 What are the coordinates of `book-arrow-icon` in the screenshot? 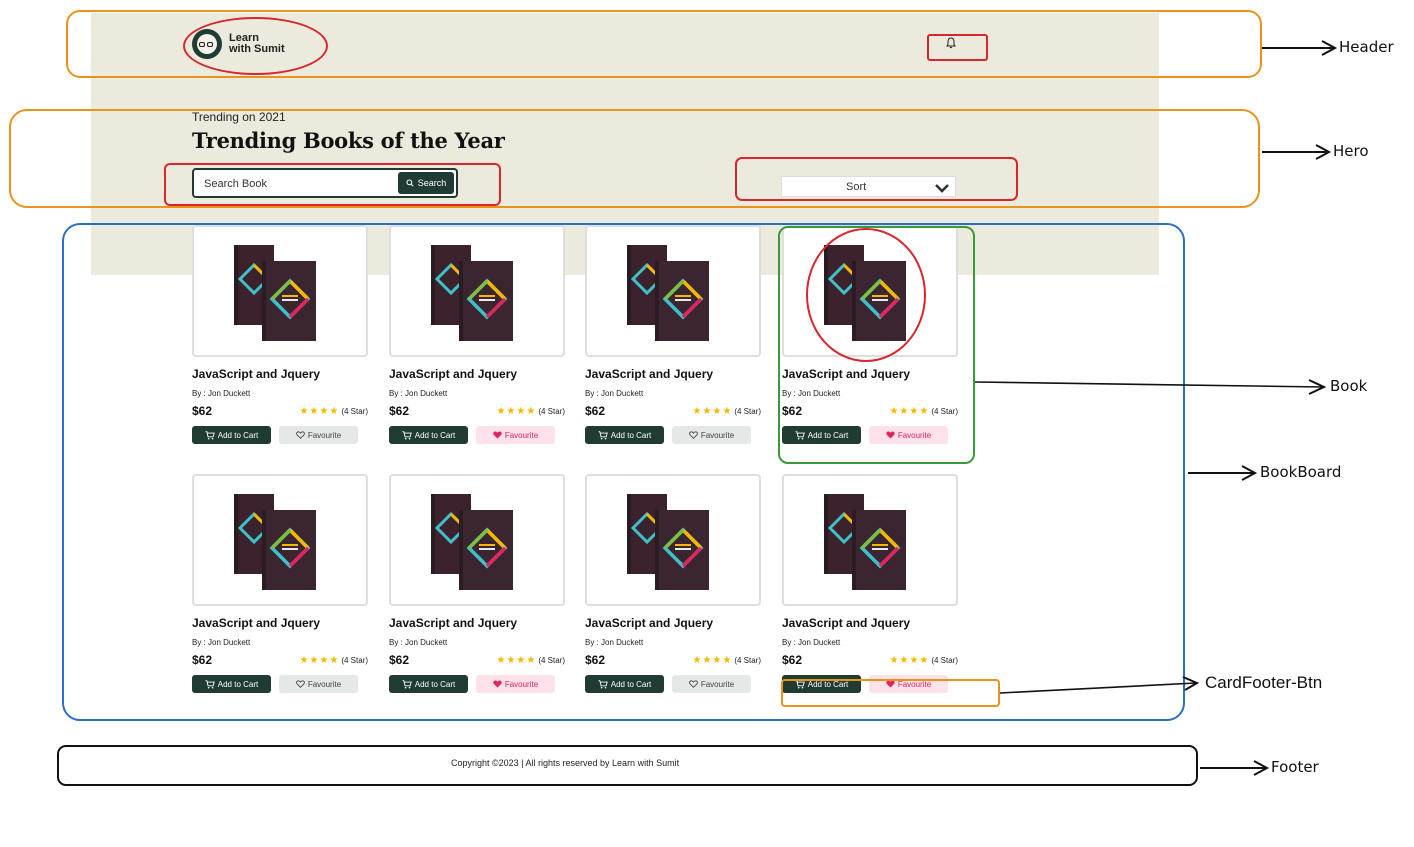 It's located at (1151, 387).